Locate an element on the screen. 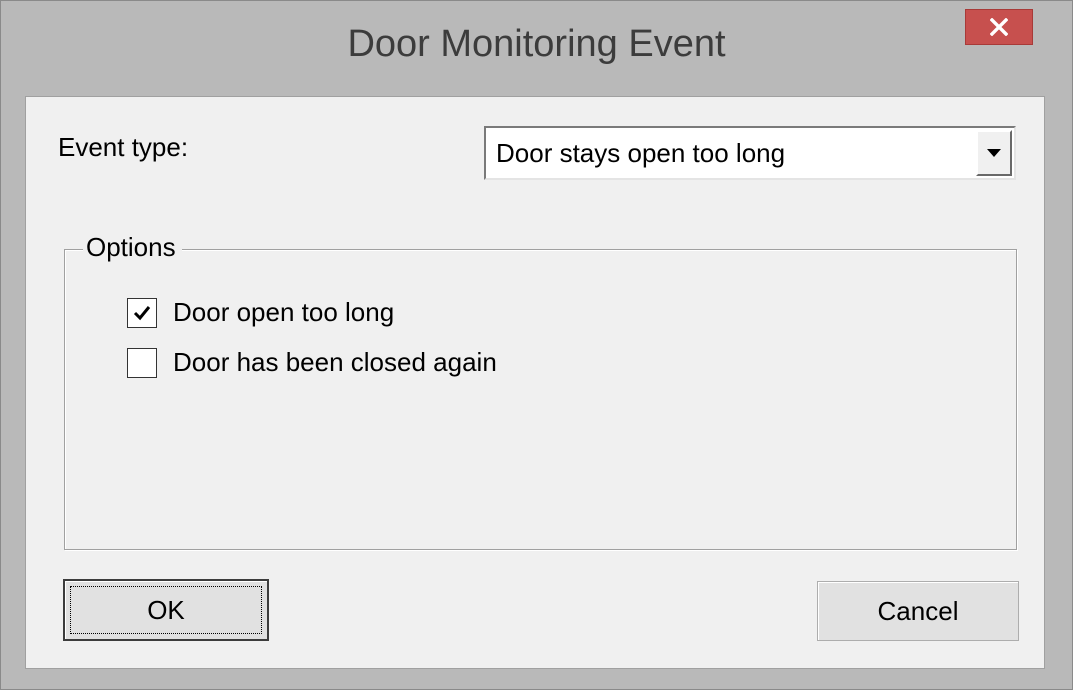 This screenshot has height=690, width=1073. close-icon is located at coordinates (999, 27).